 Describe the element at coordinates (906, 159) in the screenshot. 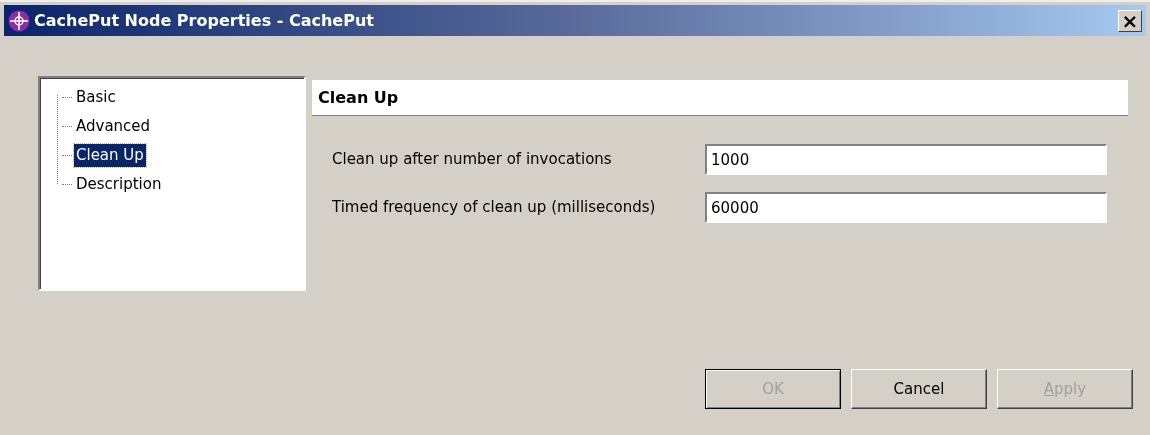

I see `input-field: 1000` at that location.